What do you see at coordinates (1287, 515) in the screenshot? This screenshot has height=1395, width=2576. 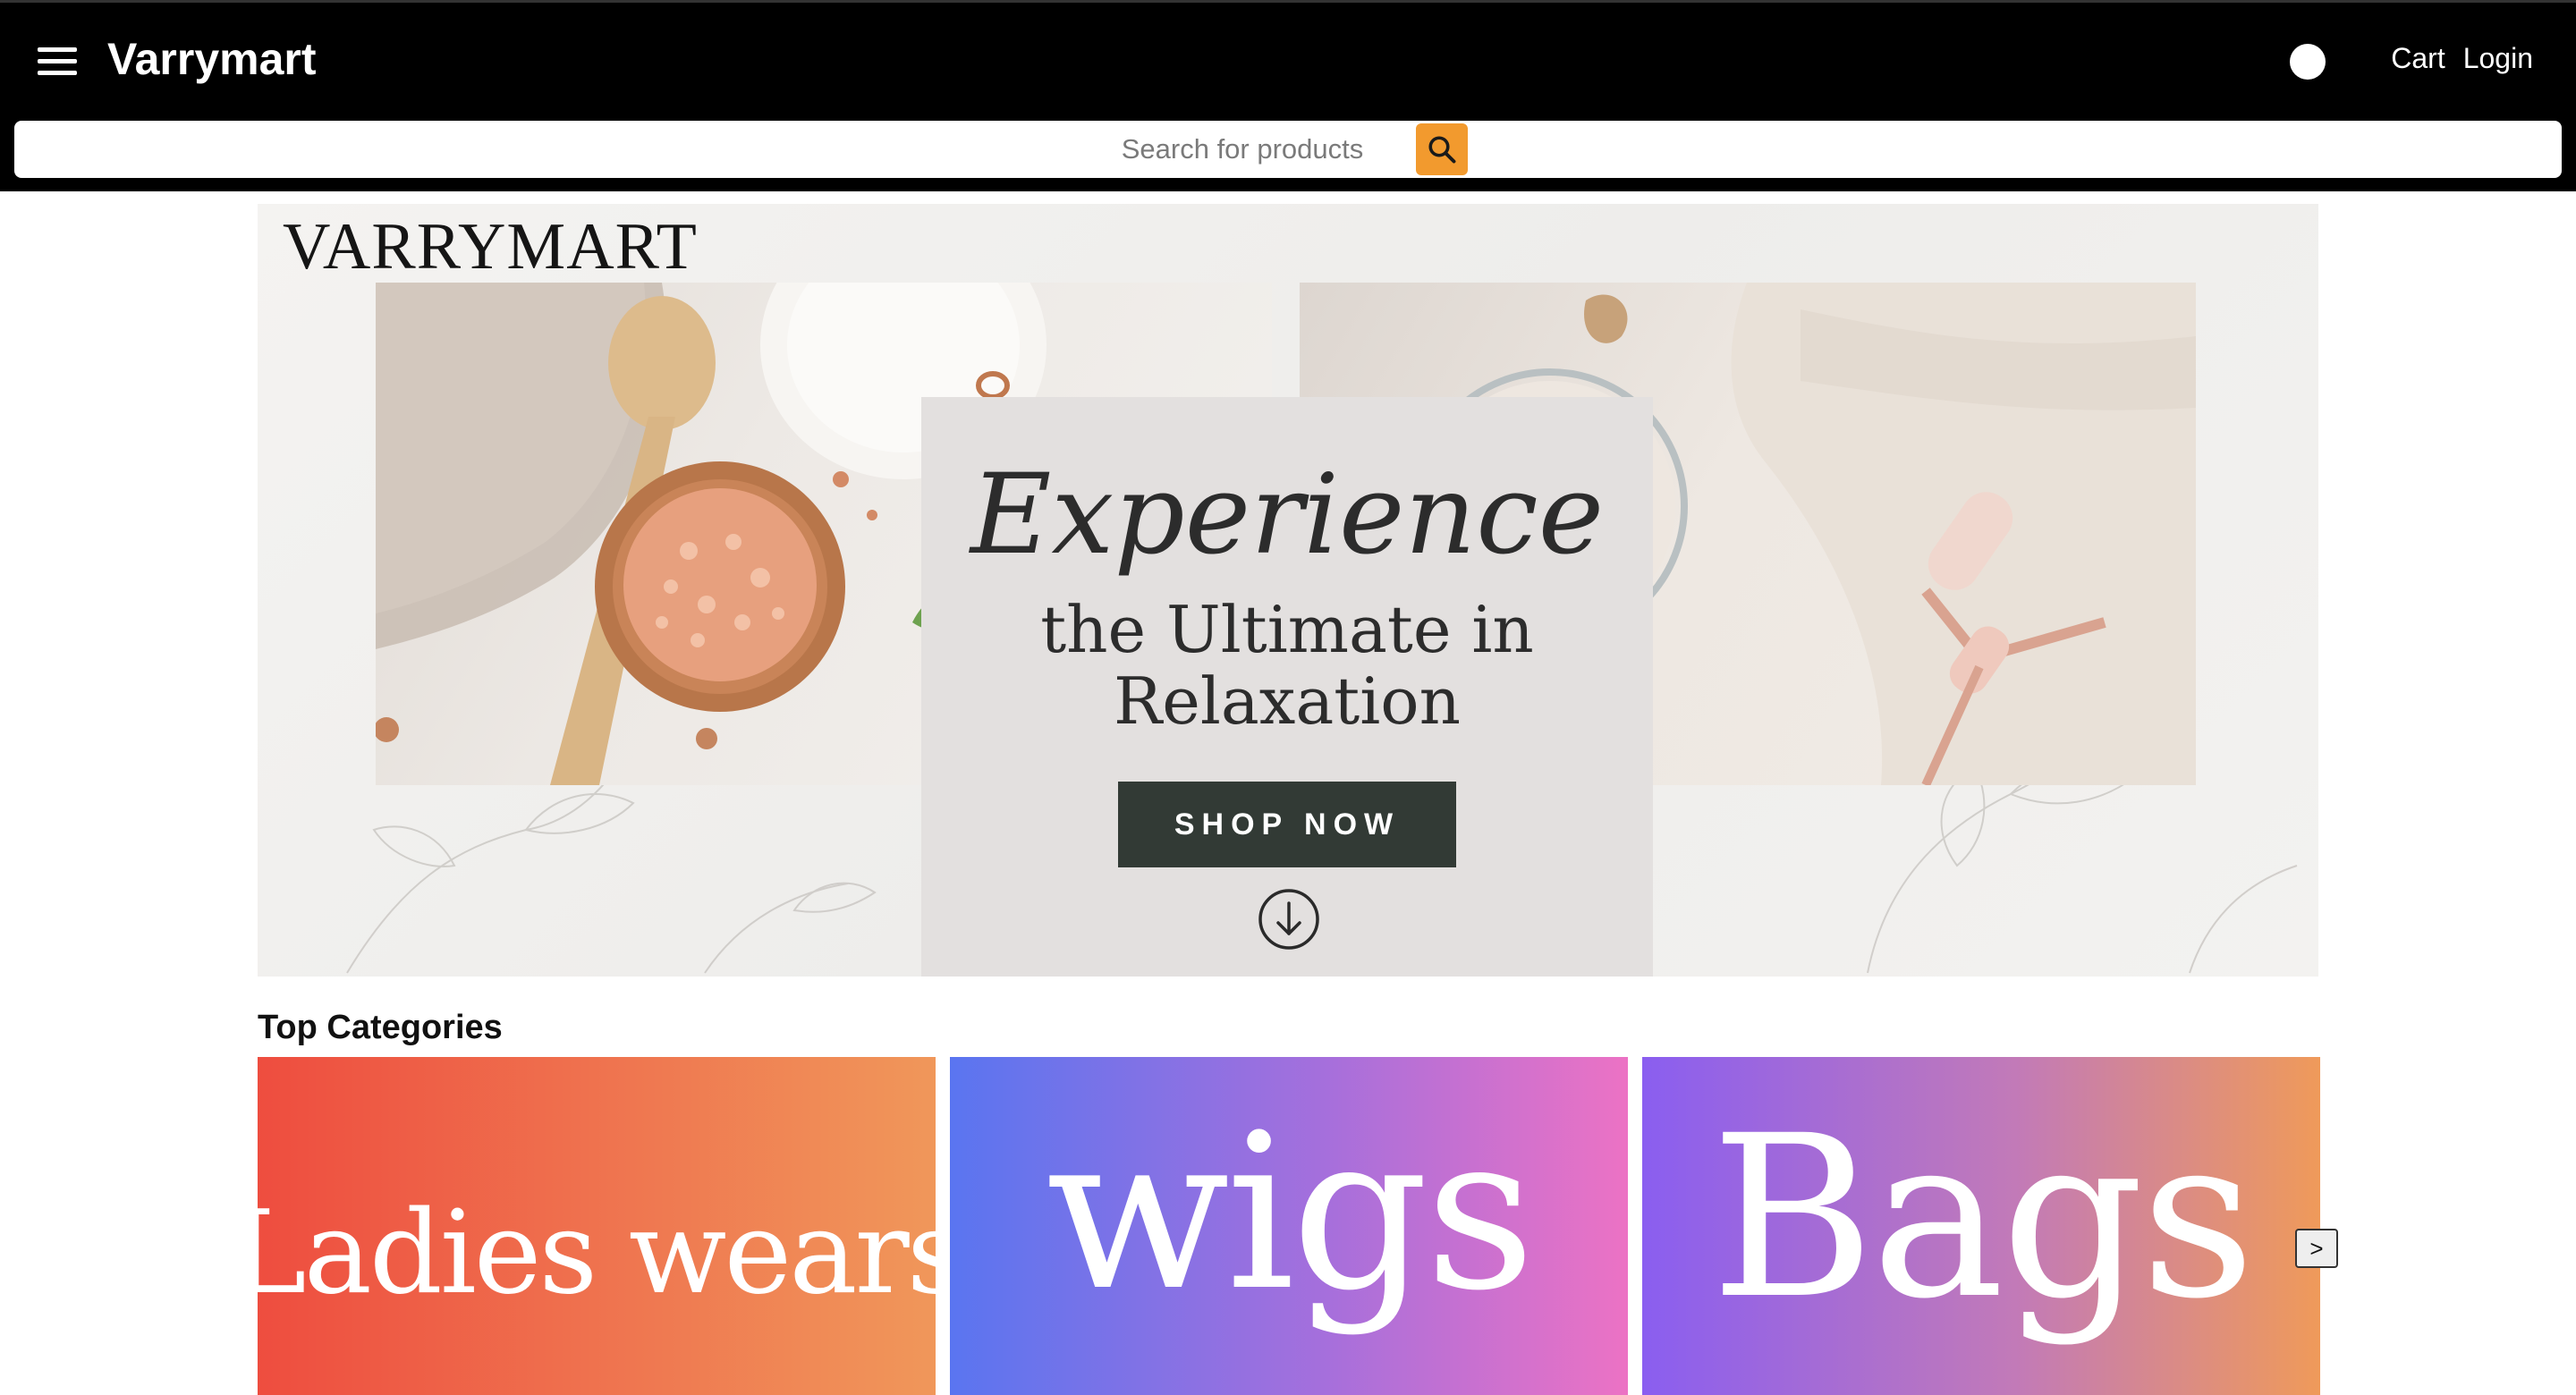 I see `promo-headline: Experience` at bounding box center [1287, 515].